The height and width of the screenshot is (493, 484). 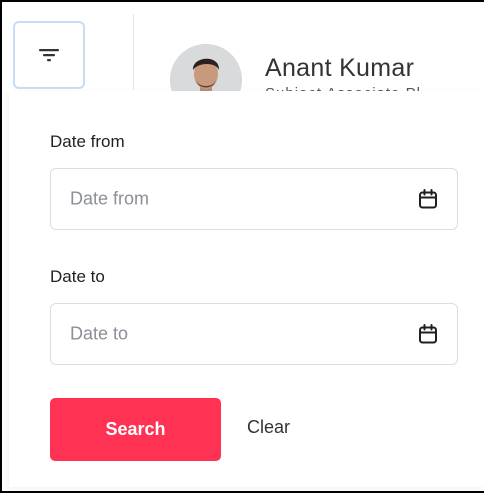 What do you see at coordinates (254, 199) in the screenshot?
I see `date-from-input: Date from` at bounding box center [254, 199].